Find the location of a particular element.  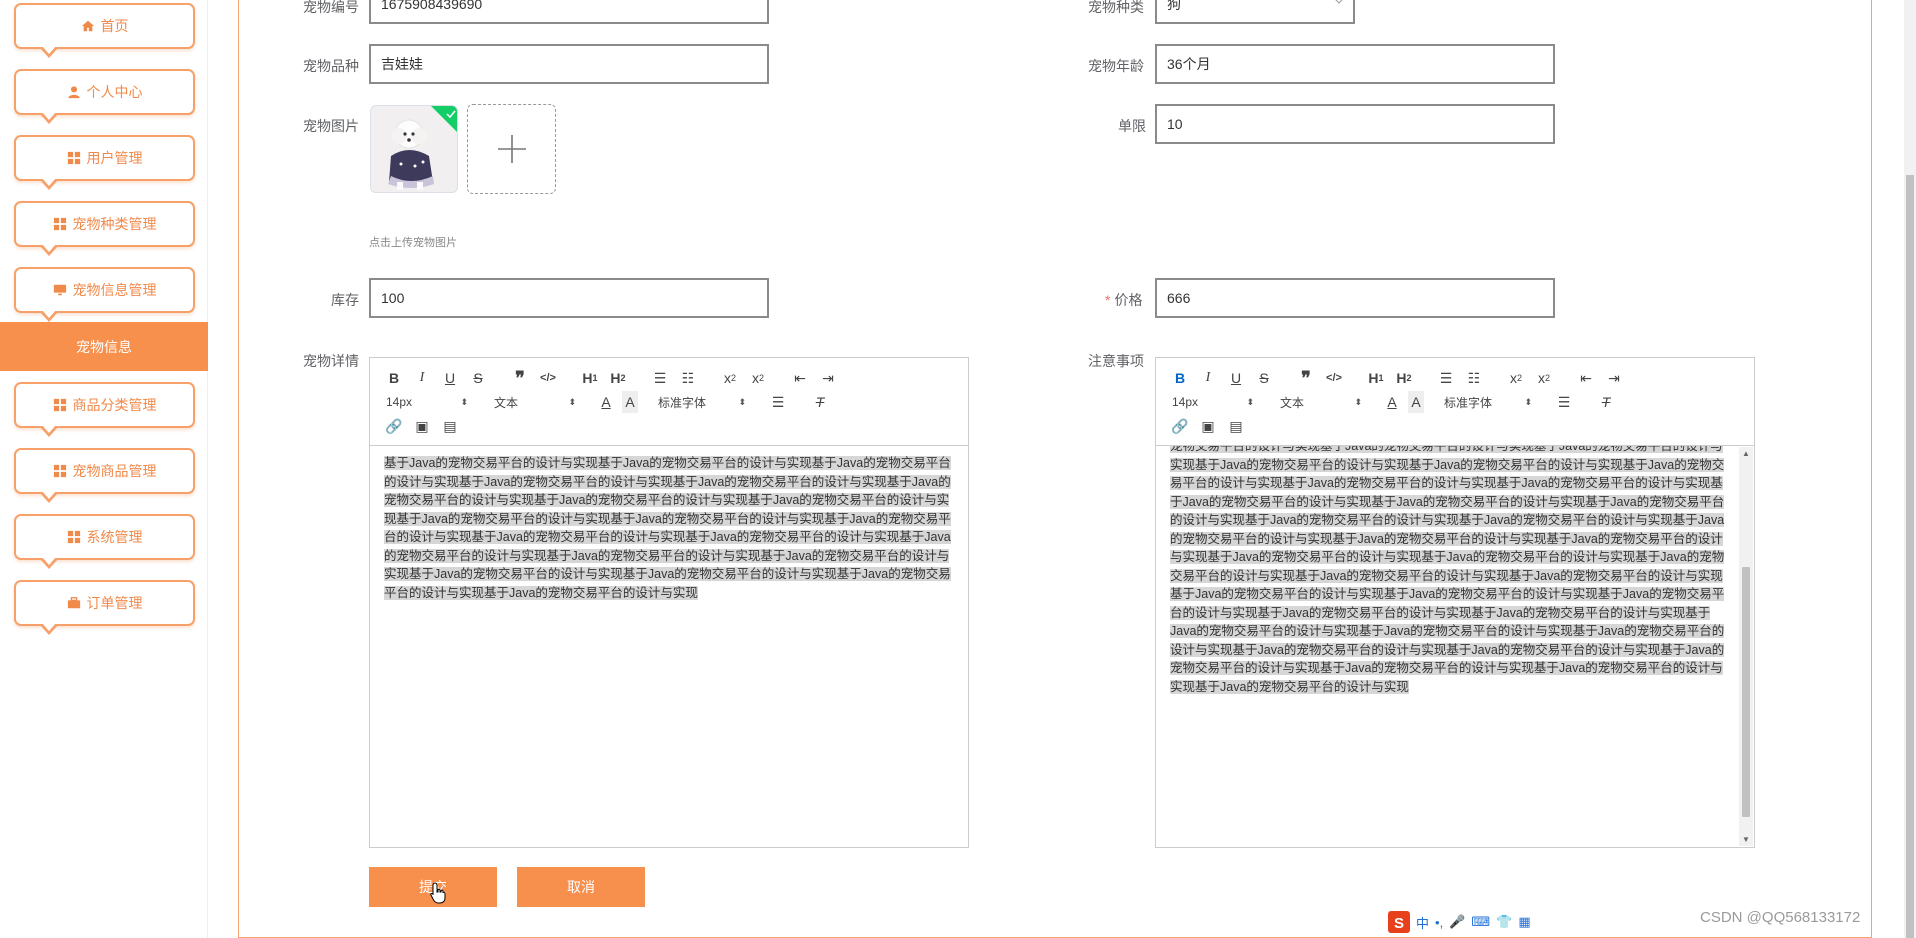

scrollbar-thumb is located at coordinates (1746, 692).